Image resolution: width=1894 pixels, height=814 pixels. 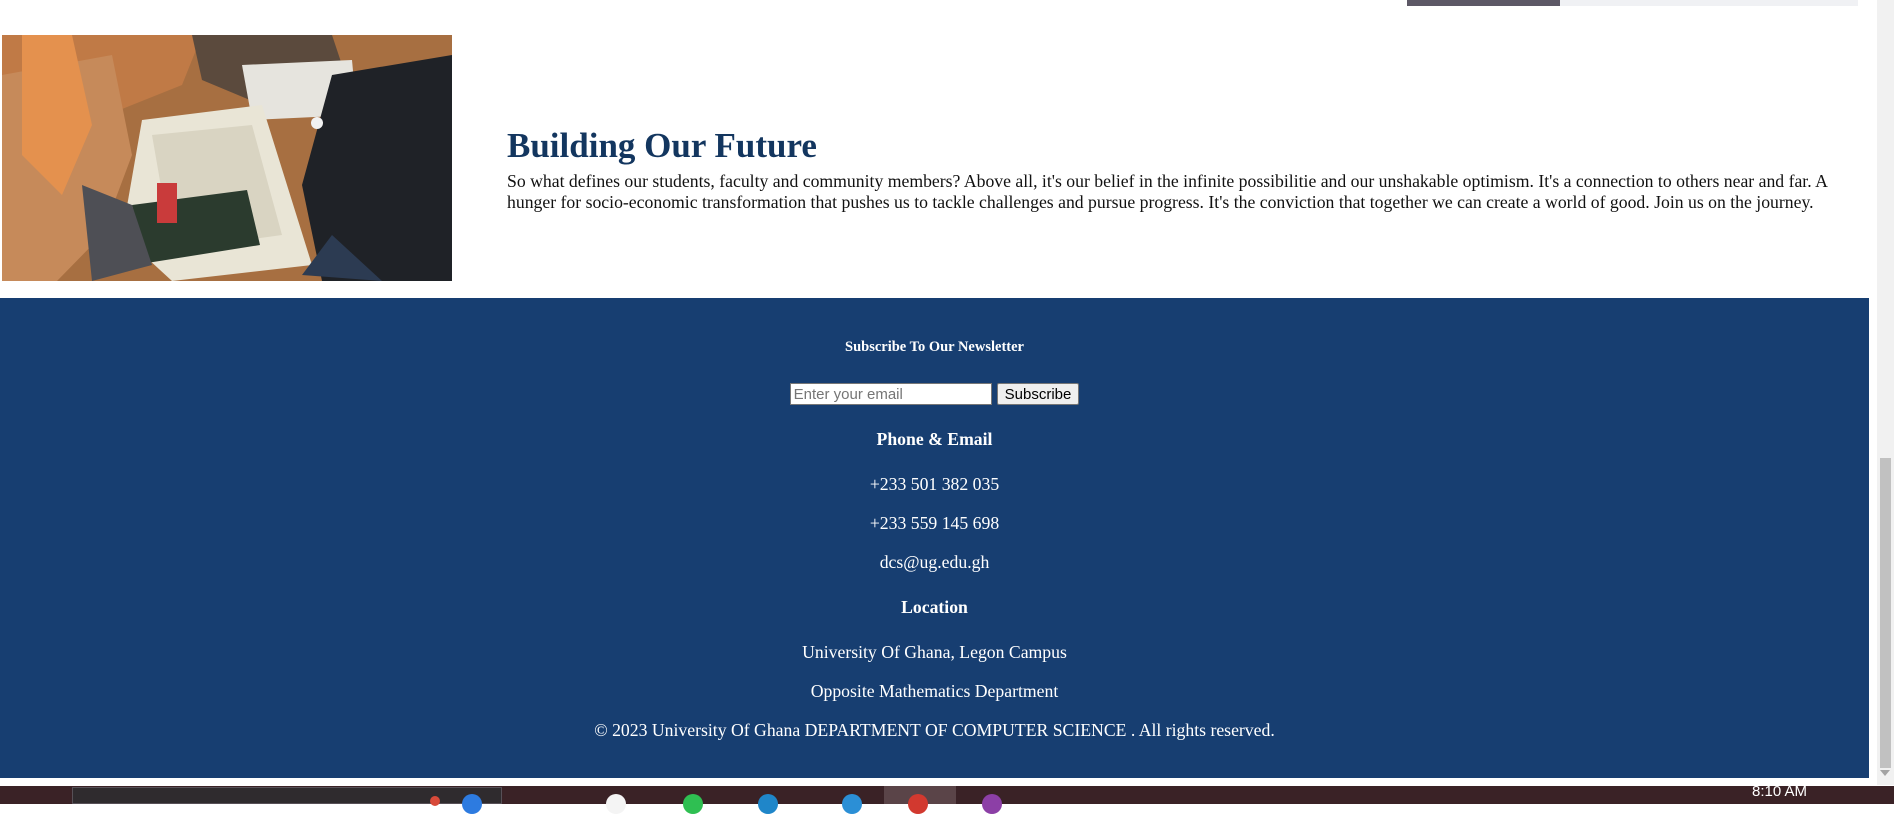 What do you see at coordinates (768, 804) in the screenshot?
I see `edge-icon` at bounding box center [768, 804].